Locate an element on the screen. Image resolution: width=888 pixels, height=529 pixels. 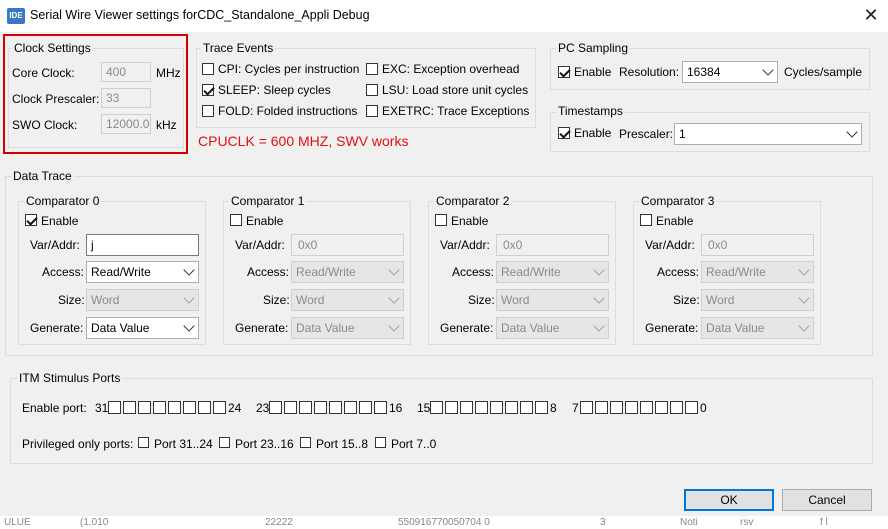
comparator-2-generate-value: Data Value is located at coordinates (530, 328).